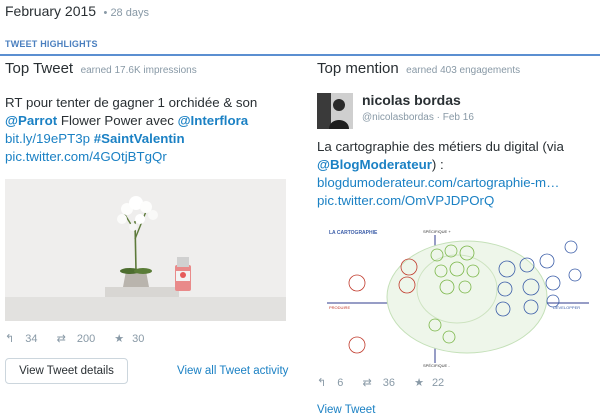 Image resolution: width=600 pixels, height=417 pixels. I want to click on retweet-count: ⇄ 200, so click(76, 339).